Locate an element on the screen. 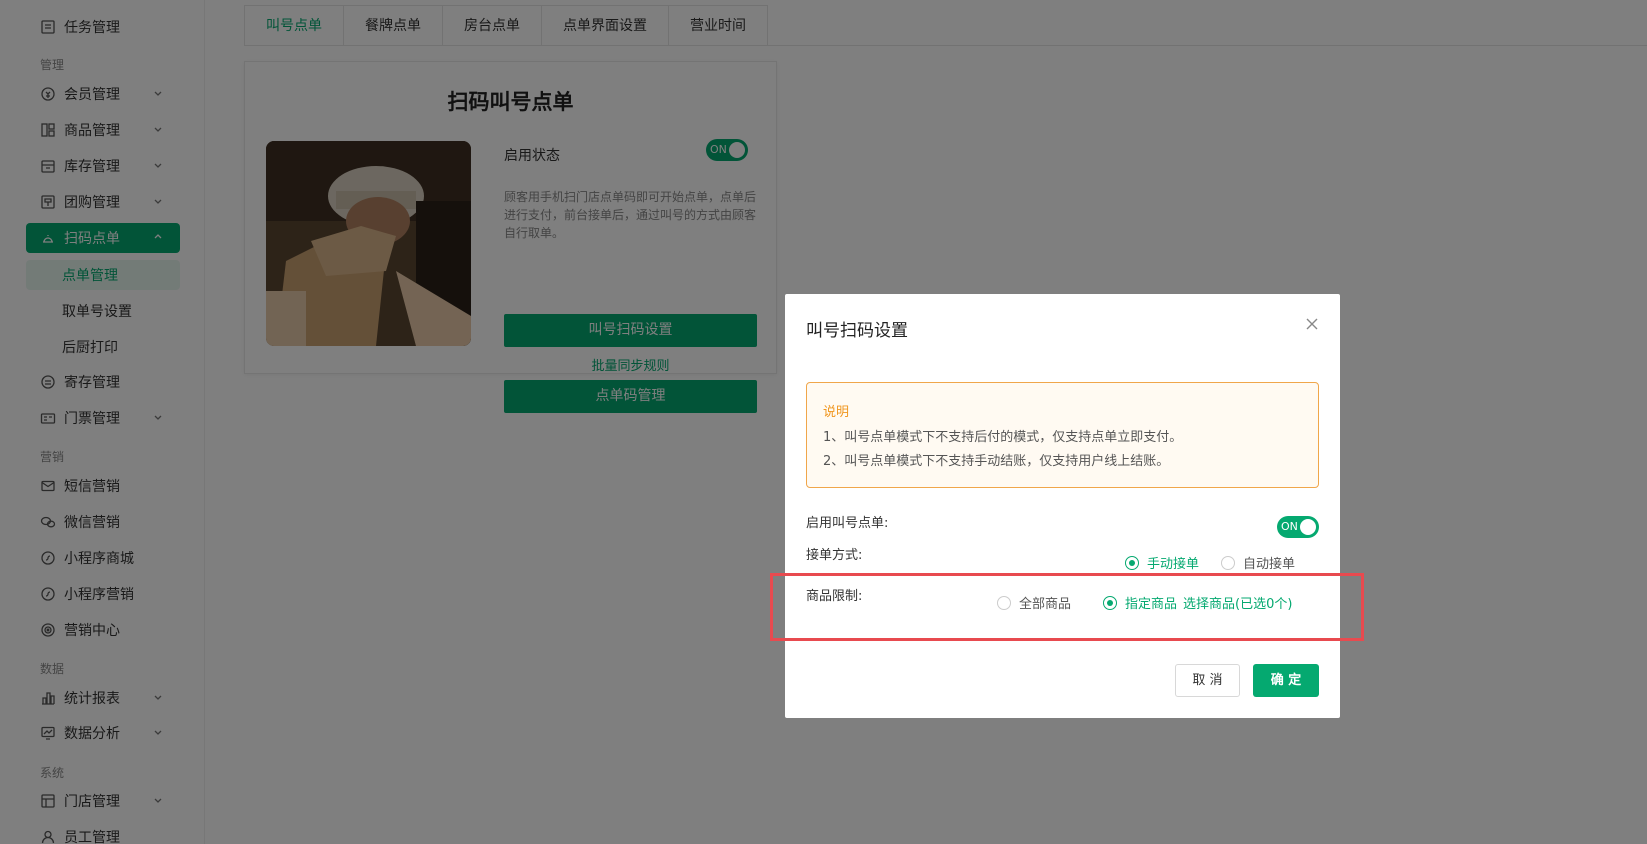 Image resolution: width=1647 pixels, height=844 pixels. confirm-button: 确 定 is located at coordinates (1286, 680).